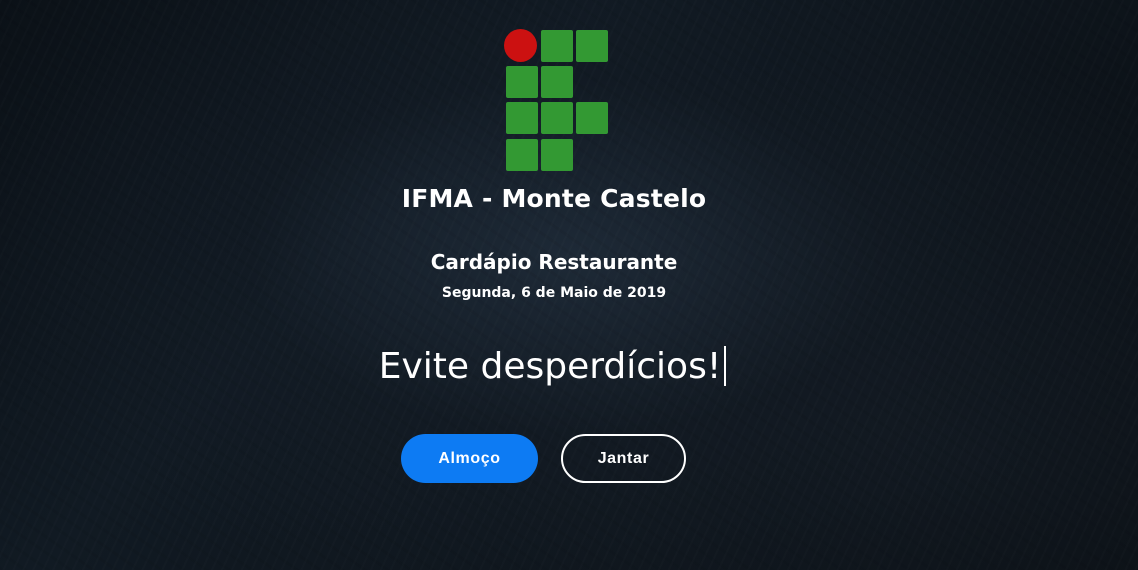 This screenshot has height=570, width=1138. What do you see at coordinates (469, 458) in the screenshot?
I see `lunch-button: Almoço` at bounding box center [469, 458].